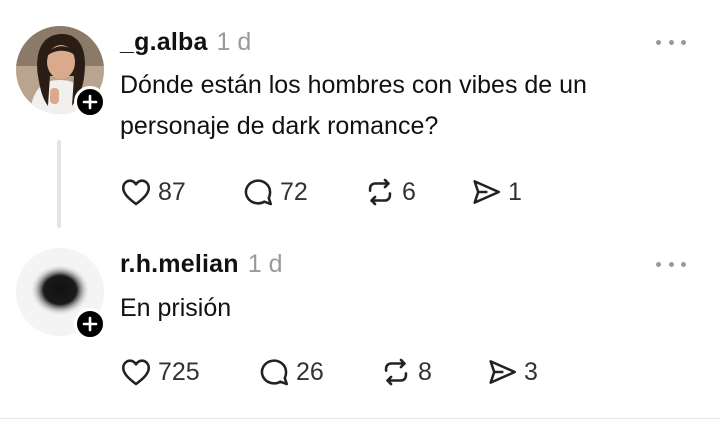  I want to click on reply-button: 72, so click(274, 192).